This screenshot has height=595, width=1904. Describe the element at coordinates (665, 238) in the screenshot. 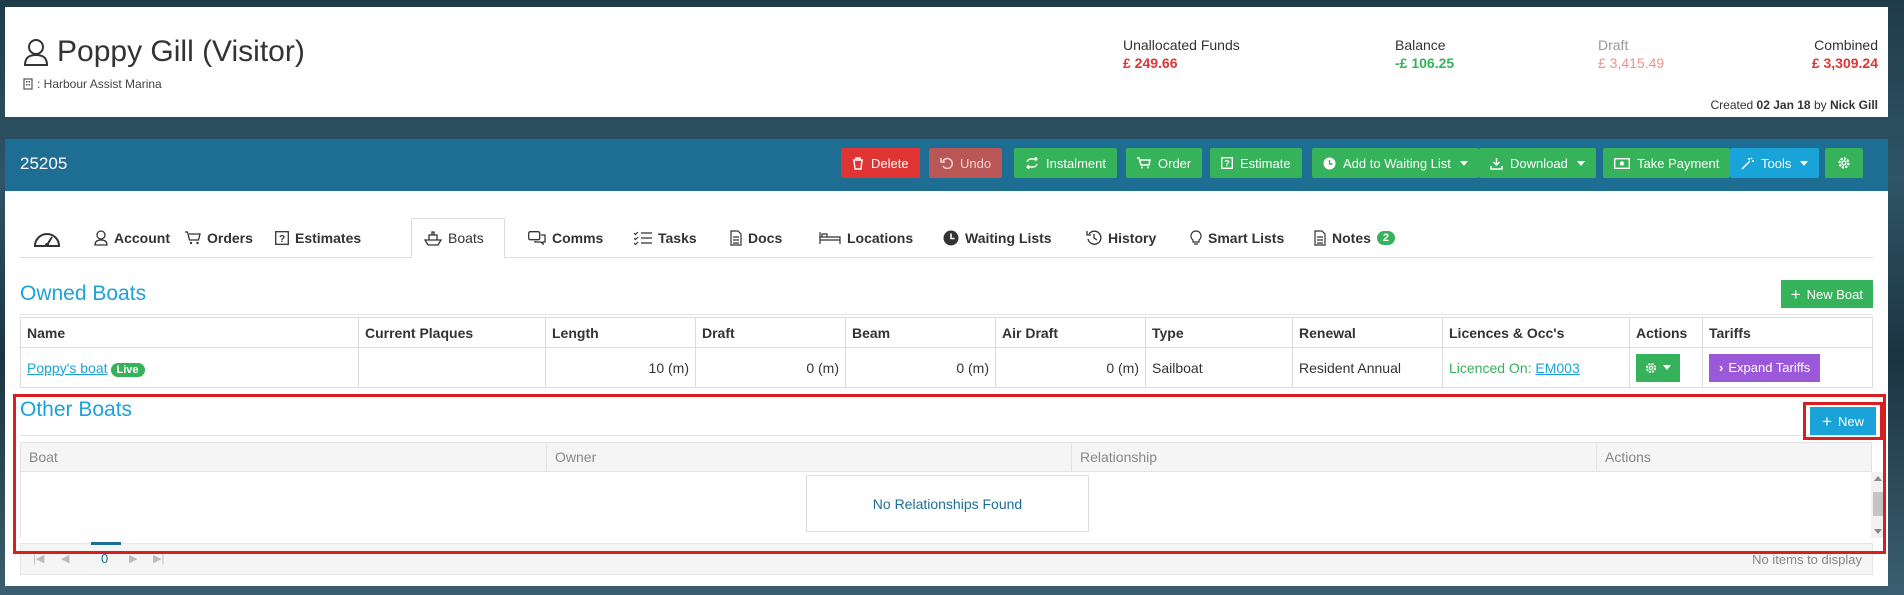

I see `tab-tasks: Tasks` at that location.